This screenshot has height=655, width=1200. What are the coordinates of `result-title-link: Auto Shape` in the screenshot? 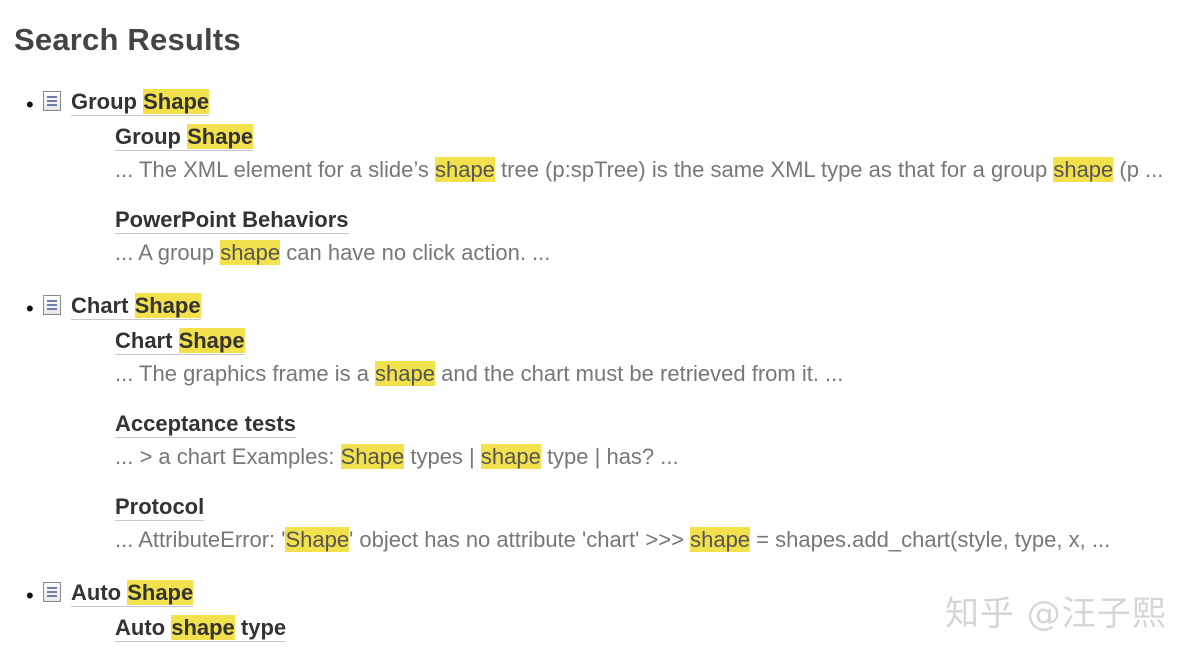 It's located at (132, 593).